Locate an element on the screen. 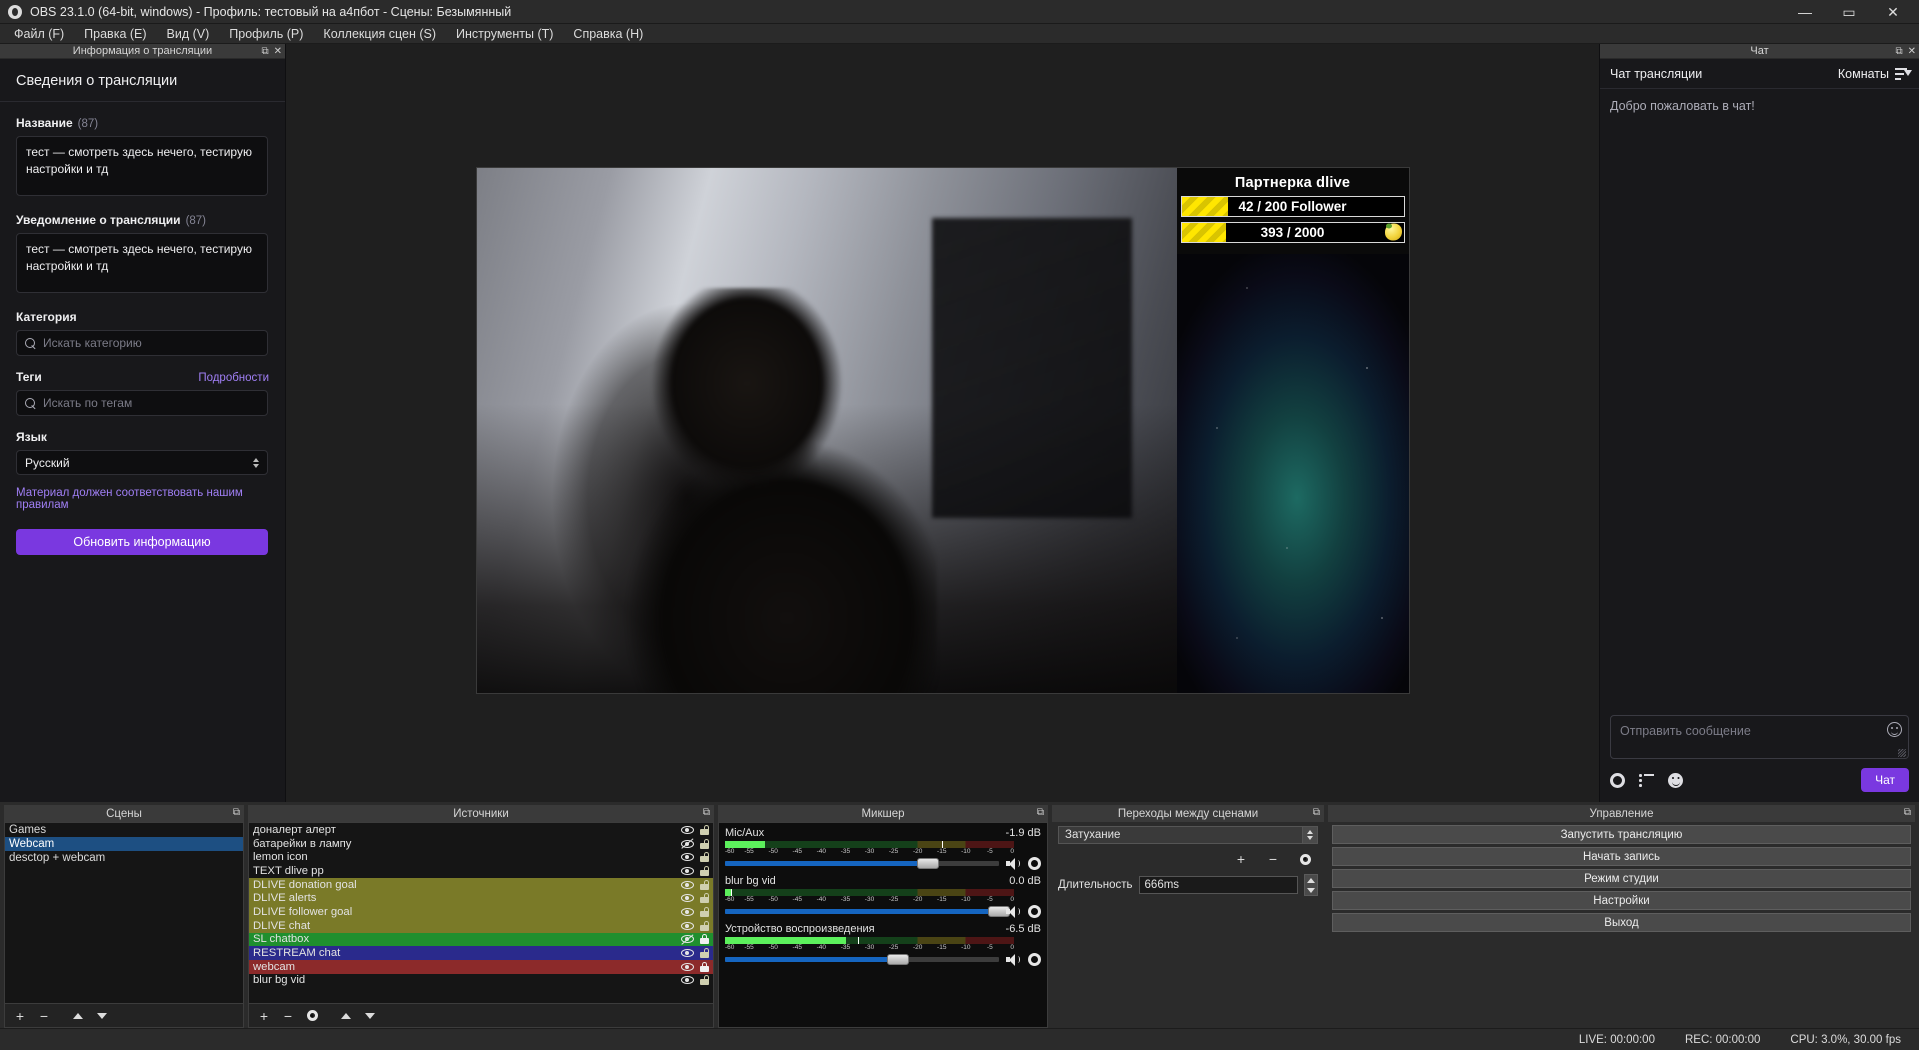 Image resolution: width=1919 pixels, height=1050 pixels. table-row: батарейки в лампу is located at coordinates (481, 844).